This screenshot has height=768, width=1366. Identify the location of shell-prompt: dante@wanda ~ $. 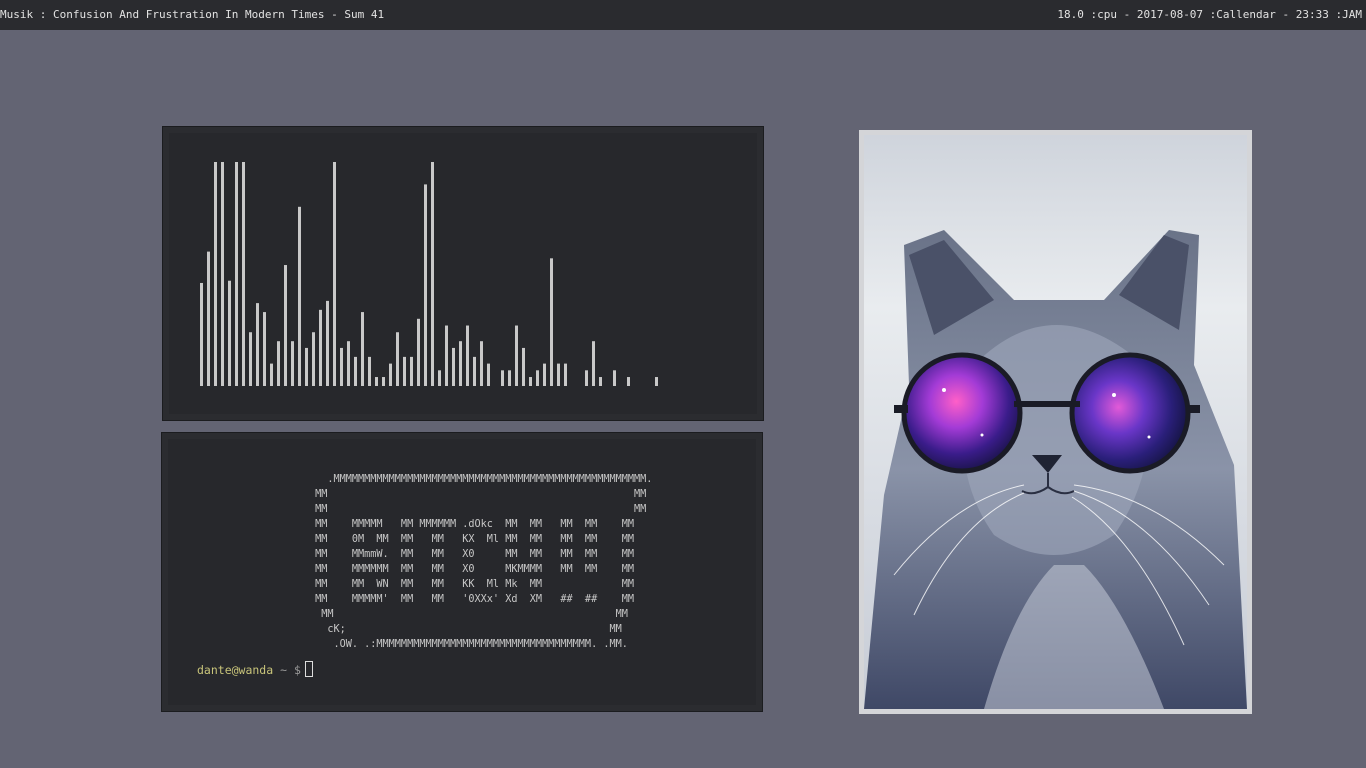
(255, 669).